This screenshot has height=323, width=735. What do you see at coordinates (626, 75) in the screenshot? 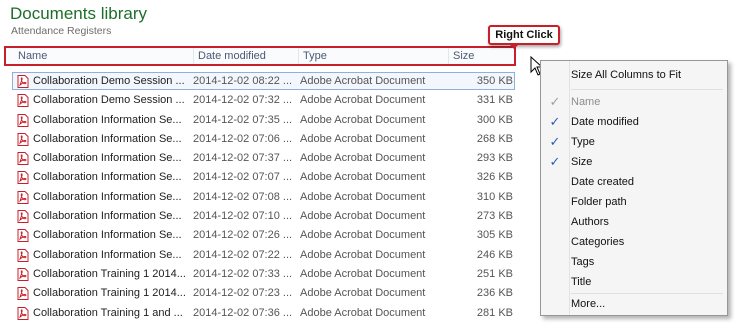
I see `menu-item-label: Size All Columns to Fit` at bounding box center [626, 75].